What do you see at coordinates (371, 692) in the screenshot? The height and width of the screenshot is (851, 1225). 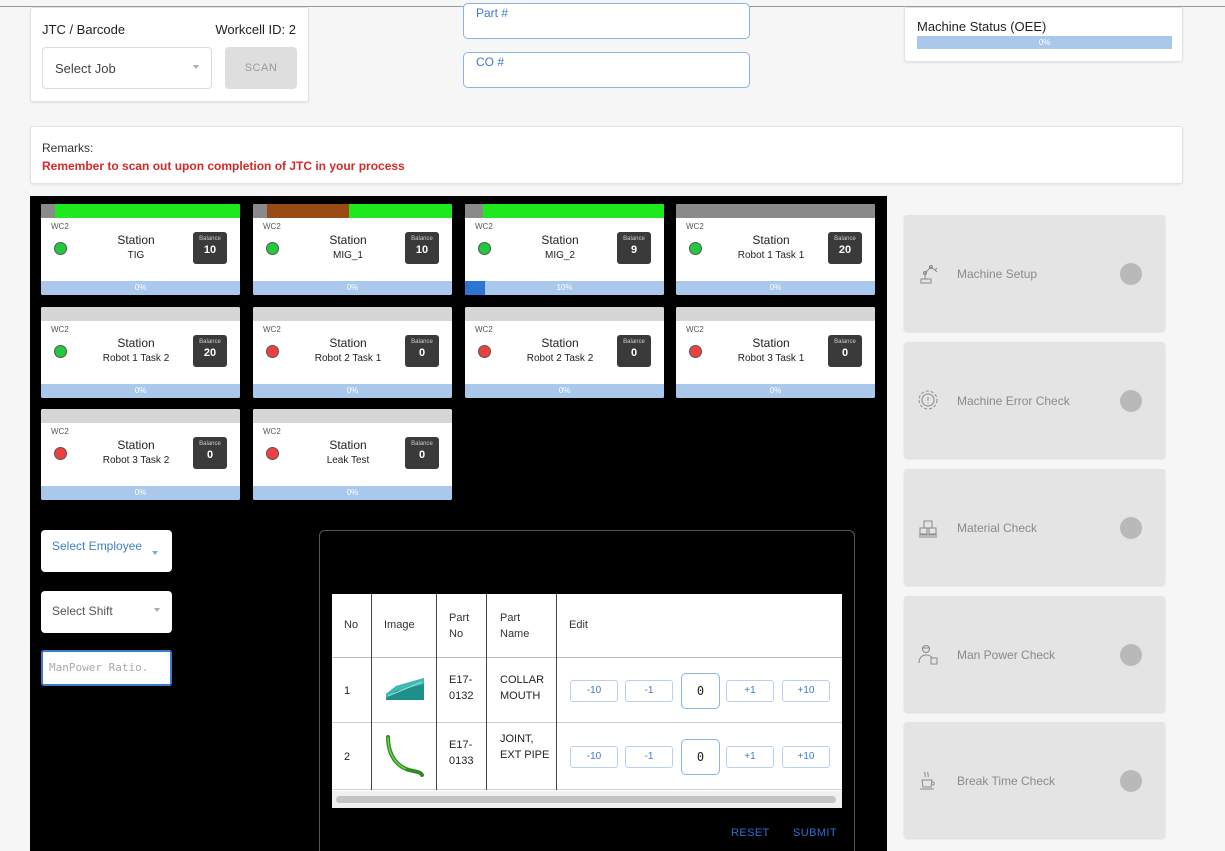 I see `column-divider` at bounding box center [371, 692].